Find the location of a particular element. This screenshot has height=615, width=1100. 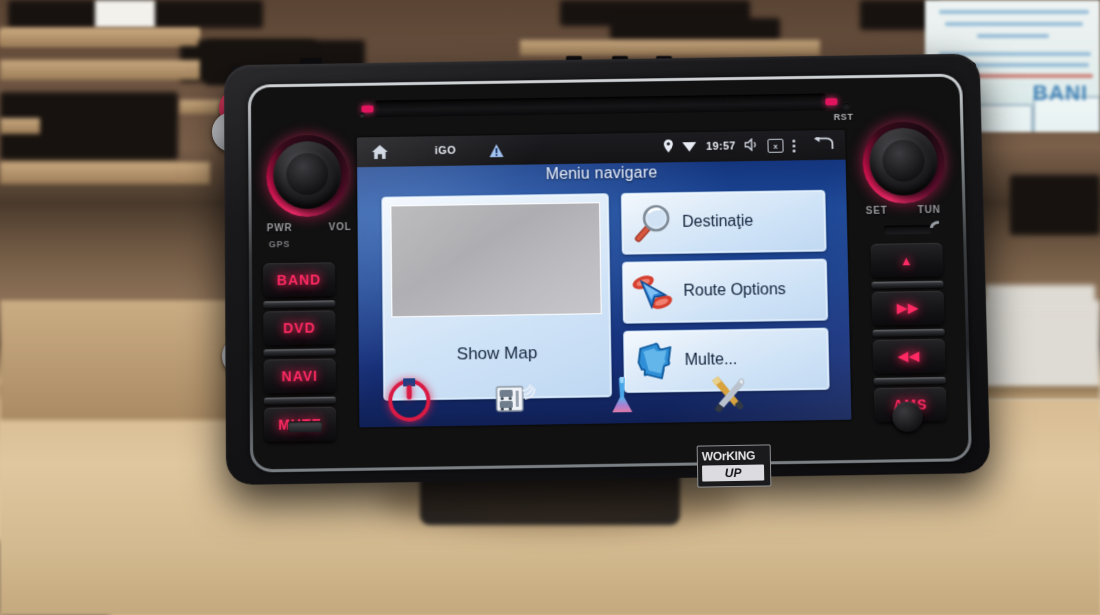

show-map-panel: Show Map is located at coordinates (497, 297).